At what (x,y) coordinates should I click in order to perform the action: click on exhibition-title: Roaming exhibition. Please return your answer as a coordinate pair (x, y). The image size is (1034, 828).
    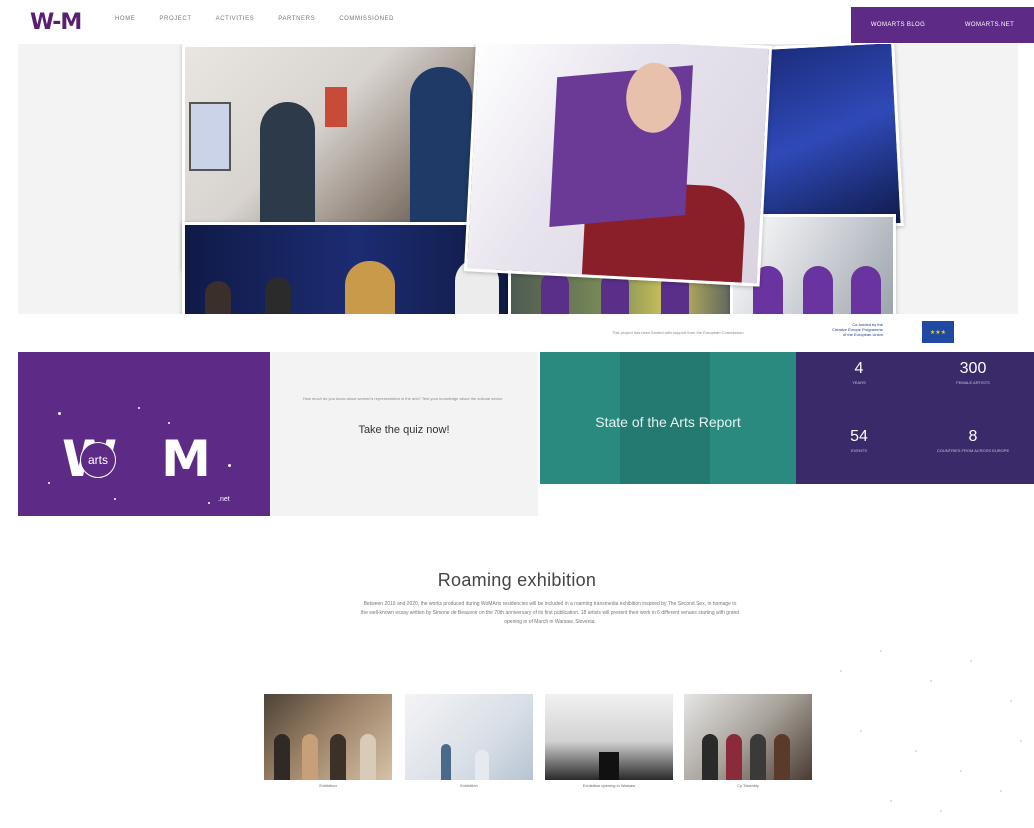
    Looking at the image, I should click on (517, 580).